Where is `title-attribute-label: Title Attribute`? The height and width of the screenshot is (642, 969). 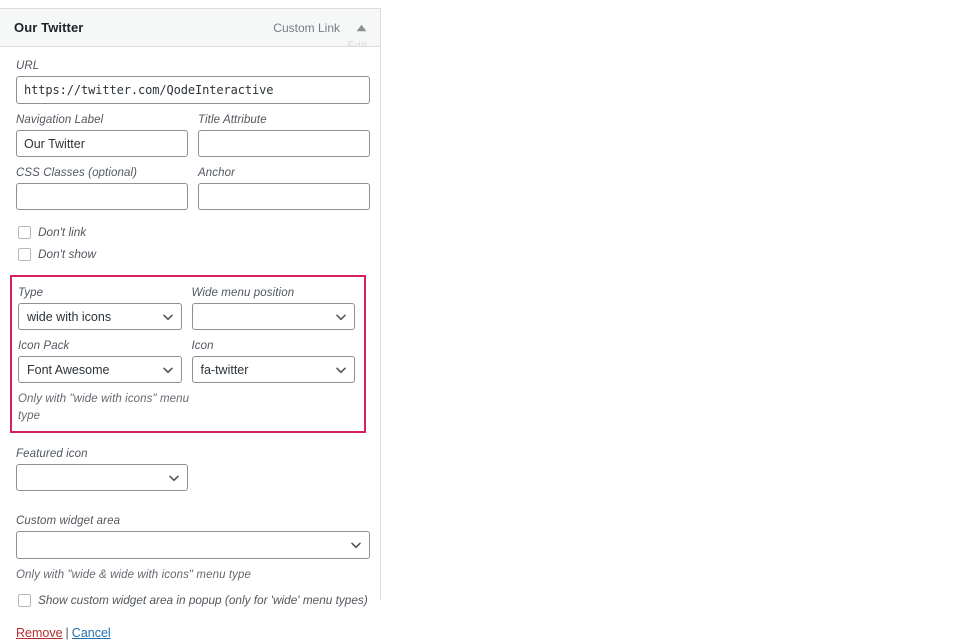 title-attribute-label: Title Attribute is located at coordinates (232, 120).